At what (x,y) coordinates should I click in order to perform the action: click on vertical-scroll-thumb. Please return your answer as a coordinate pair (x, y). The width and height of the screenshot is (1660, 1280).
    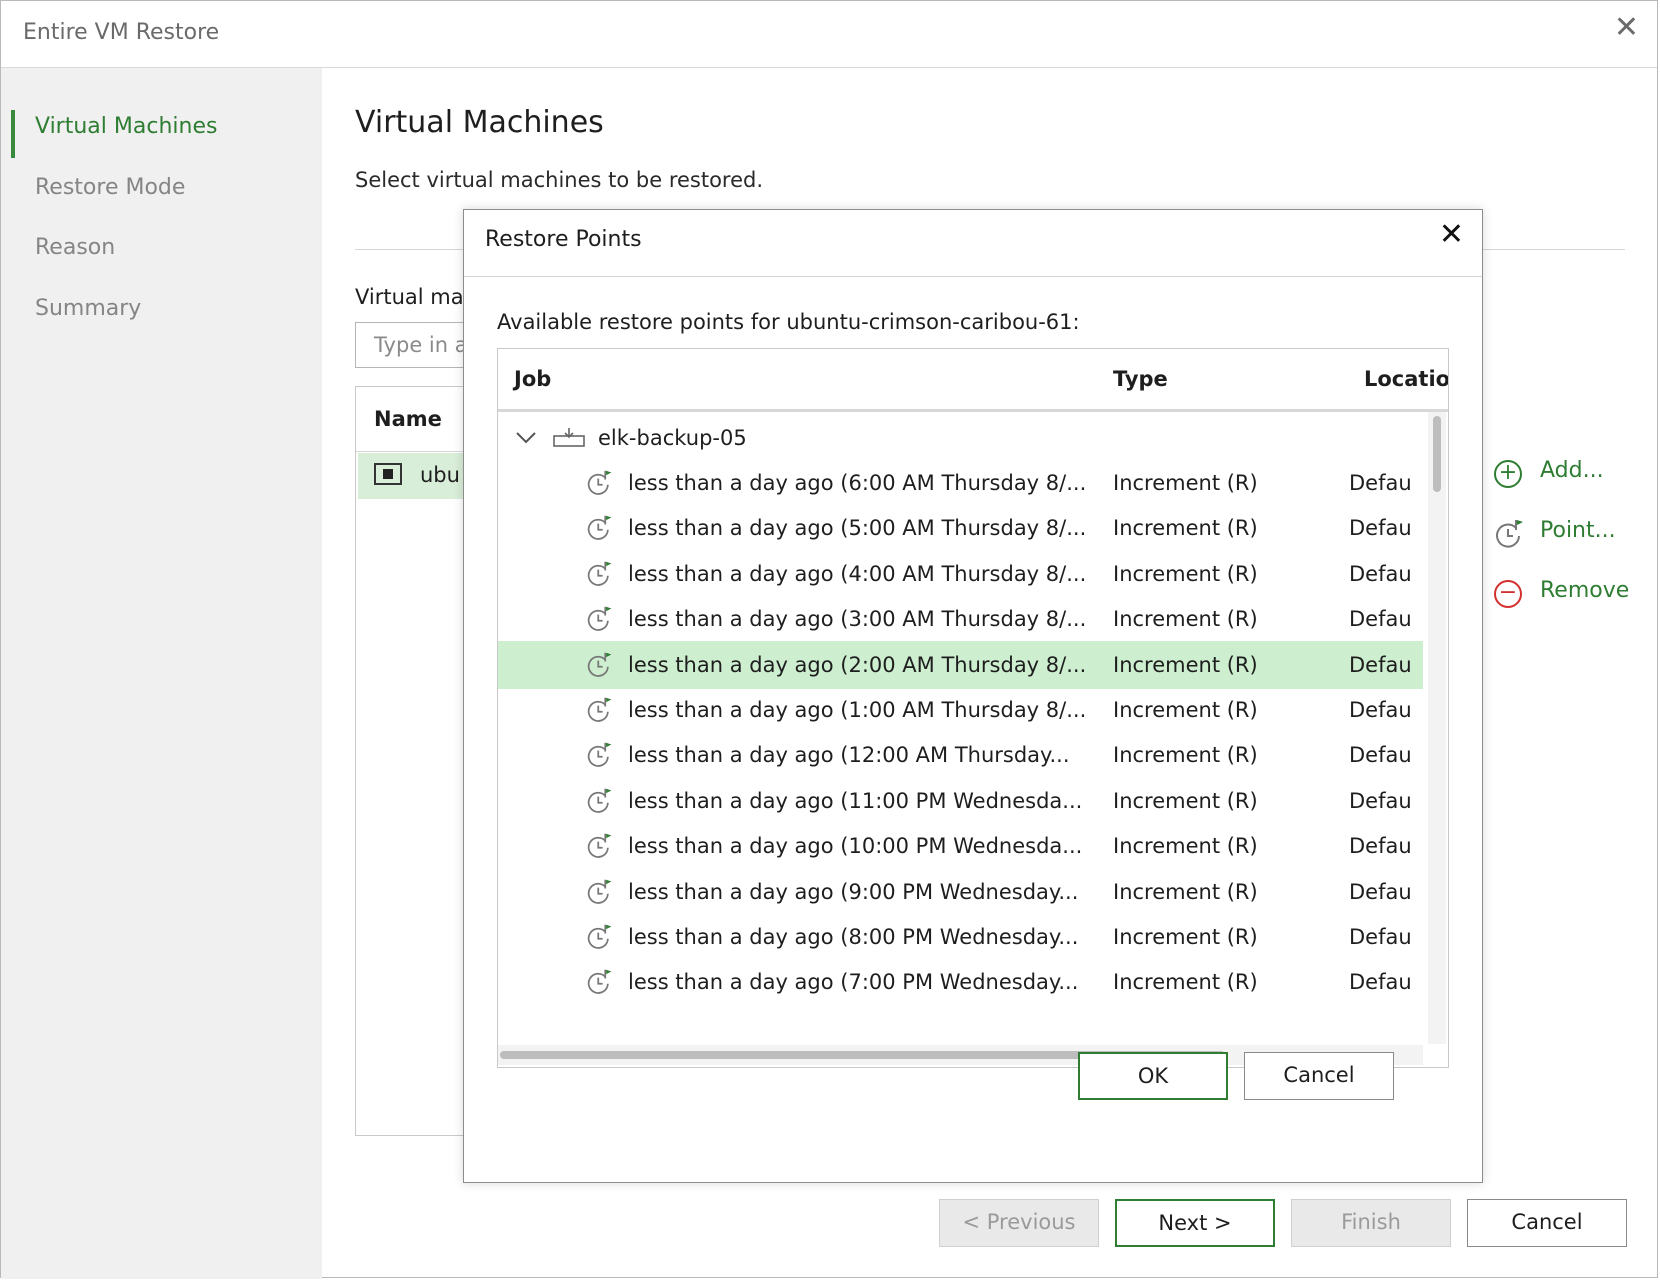
    Looking at the image, I should click on (1437, 454).